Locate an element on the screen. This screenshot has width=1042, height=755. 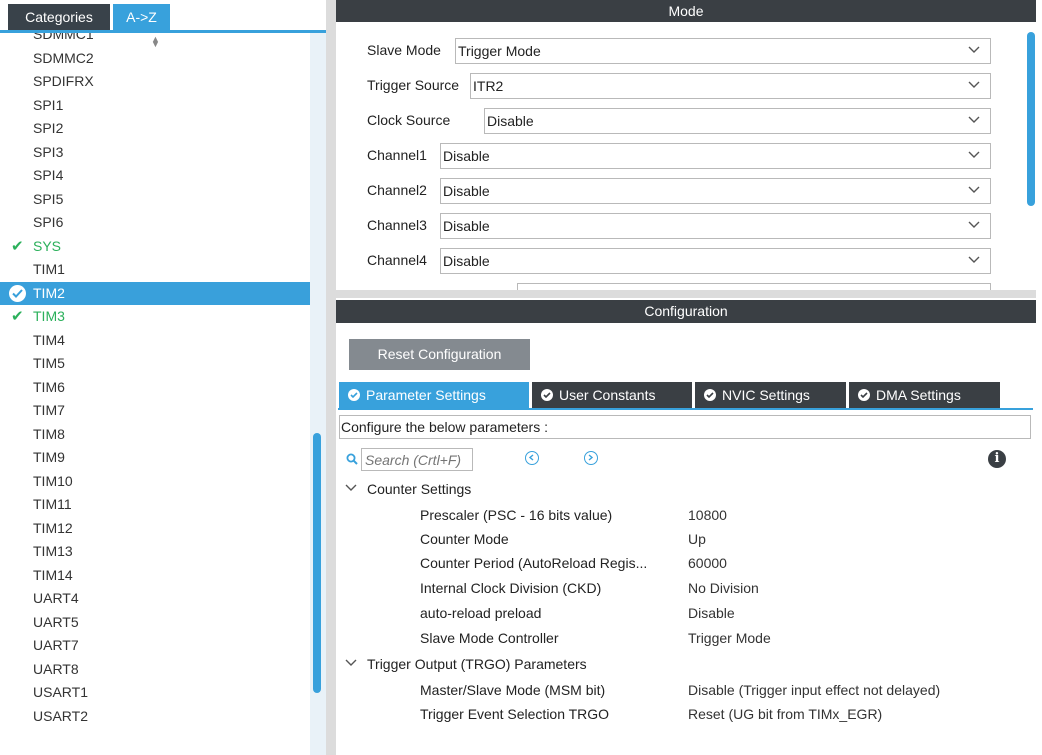
list-item-label: SYS is located at coordinates (47, 245).